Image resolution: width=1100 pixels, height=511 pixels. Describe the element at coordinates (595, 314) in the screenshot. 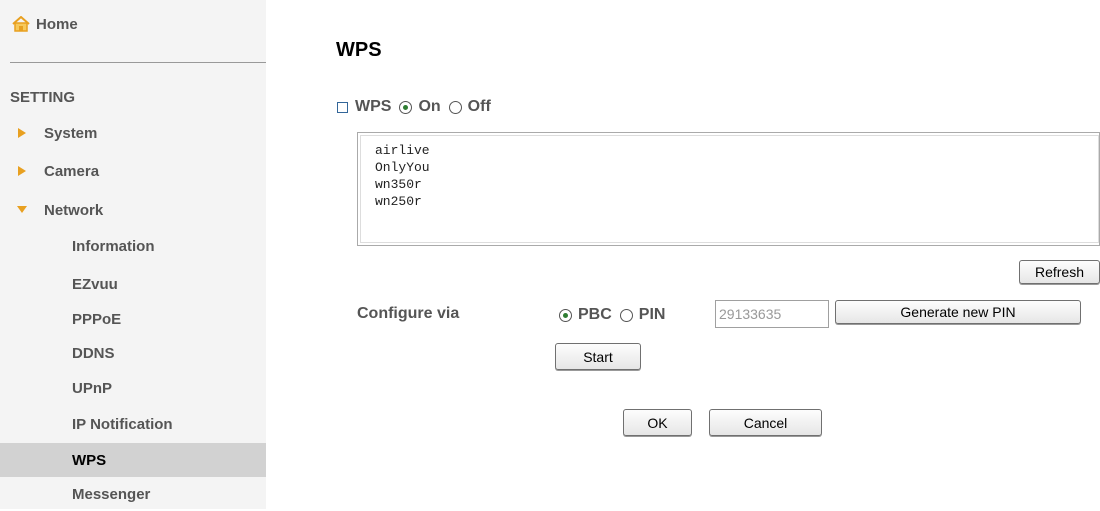

I see `pbc-label: PBC` at that location.